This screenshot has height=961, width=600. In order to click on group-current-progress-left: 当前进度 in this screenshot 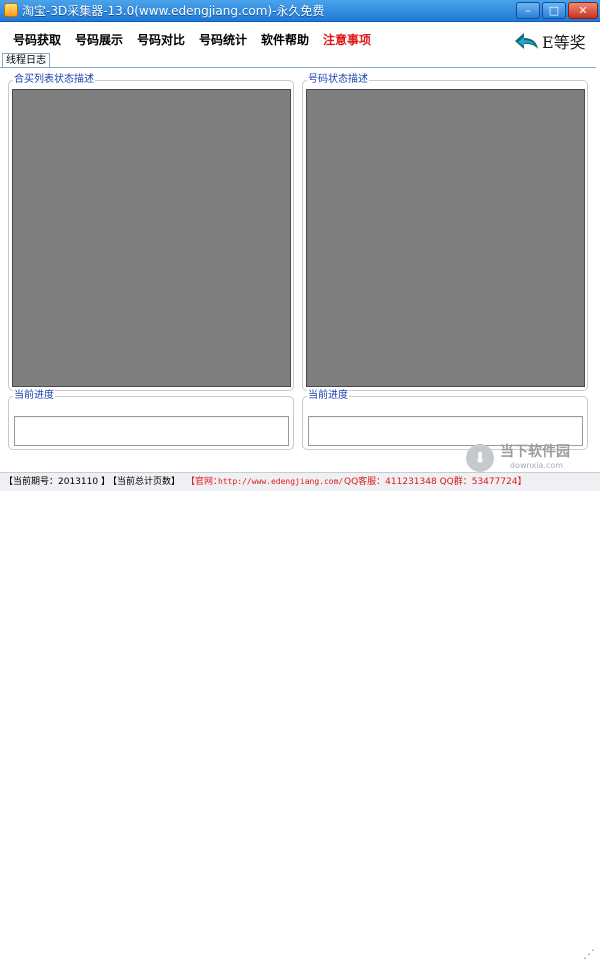, I will do `click(151, 420)`.